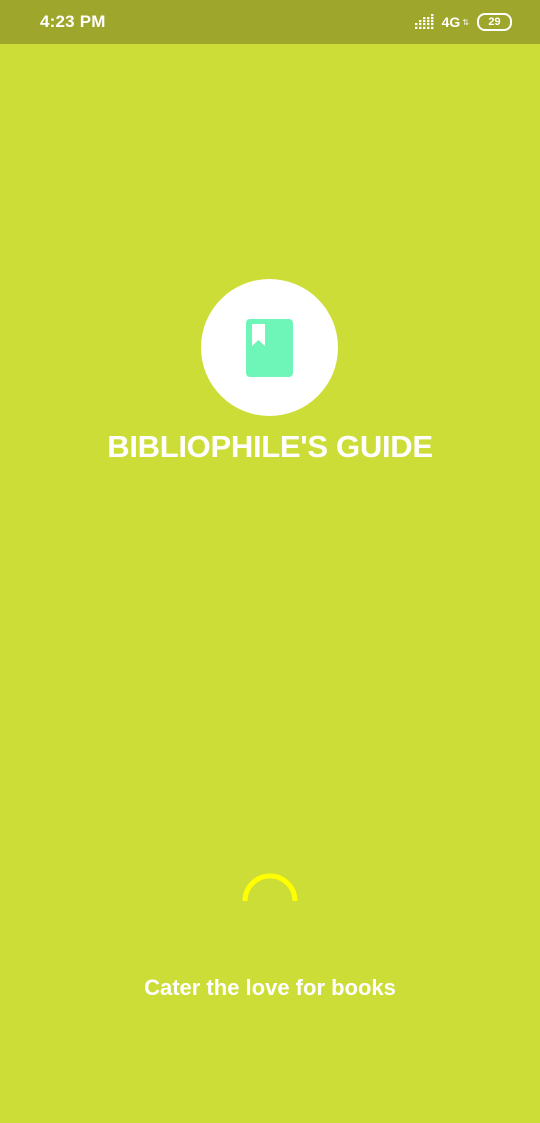 The height and width of the screenshot is (1123, 540). What do you see at coordinates (270, 22) in the screenshot?
I see `status-bar: 4:23 PM 4G ⇅ 29` at bounding box center [270, 22].